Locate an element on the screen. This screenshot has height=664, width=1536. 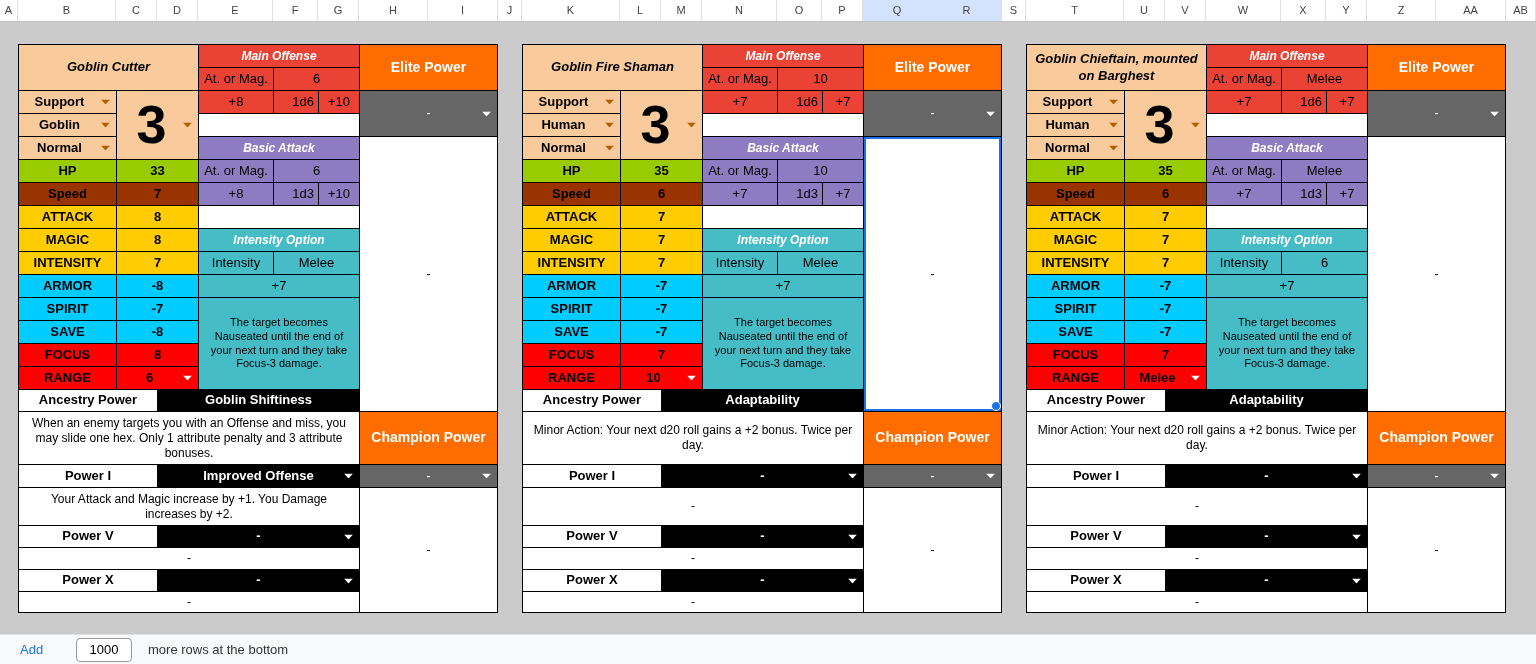
champion-power-text: - is located at coordinates (1436, 550).